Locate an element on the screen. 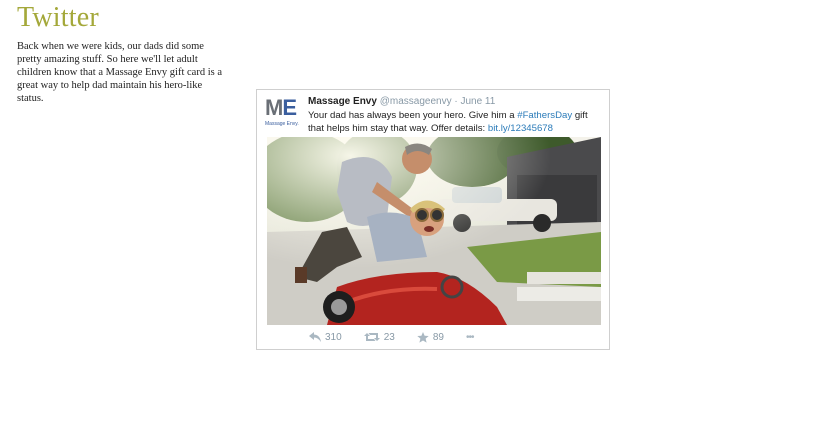  more-icon: ••• is located at coordinates (469, 337).